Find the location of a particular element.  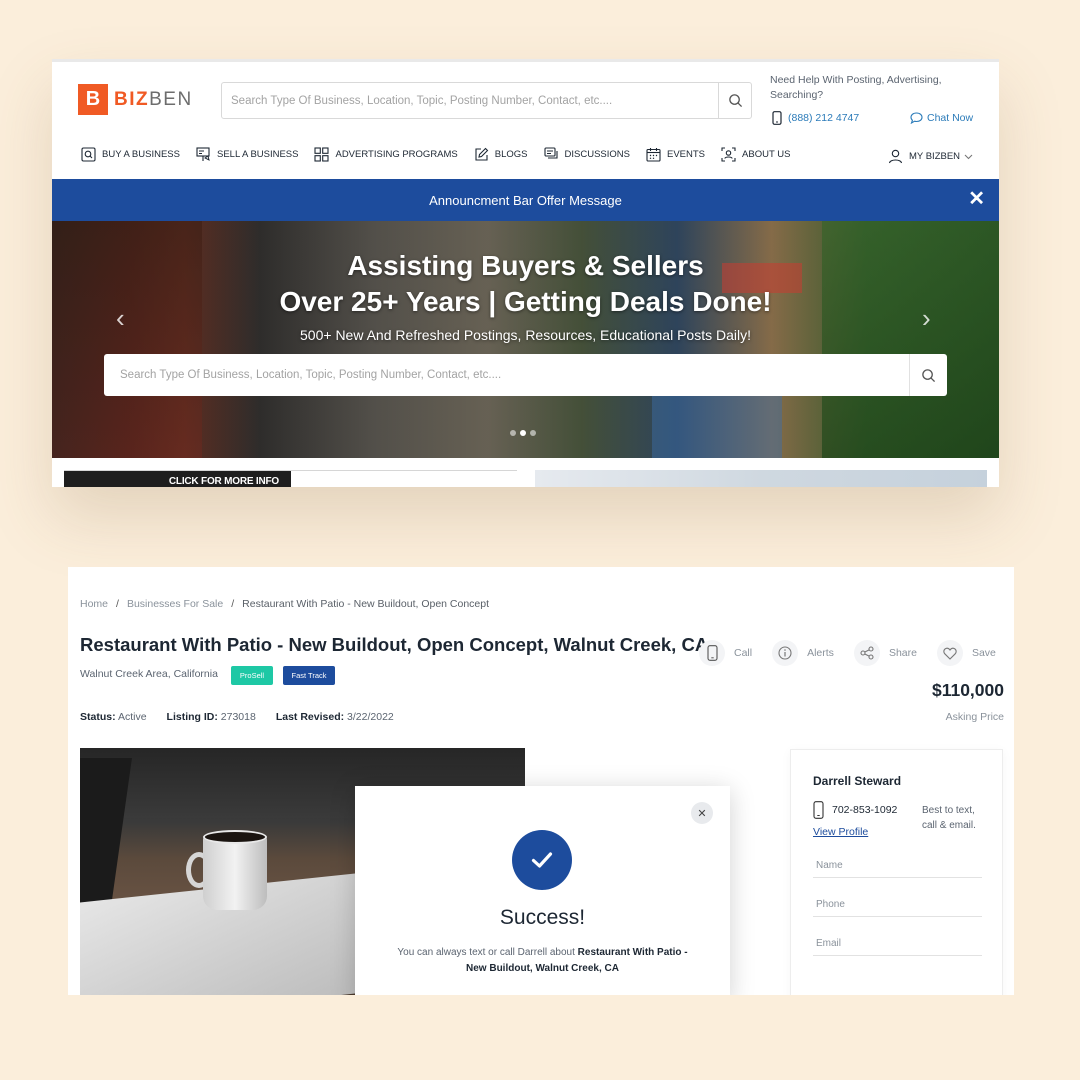

contact-phone-number: 702-853-1092 is located at coordinates (865, 810).